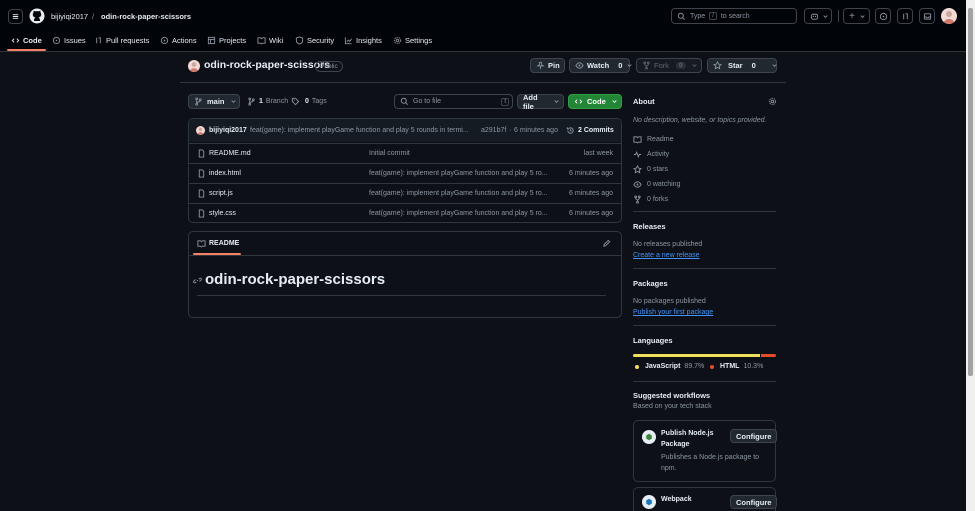 The image size is (975, 511). What do you see at coordinates (673, 312) in the screenshot?
I see `publish-package-link: Publish your first package` at bounding box center [673, 312].